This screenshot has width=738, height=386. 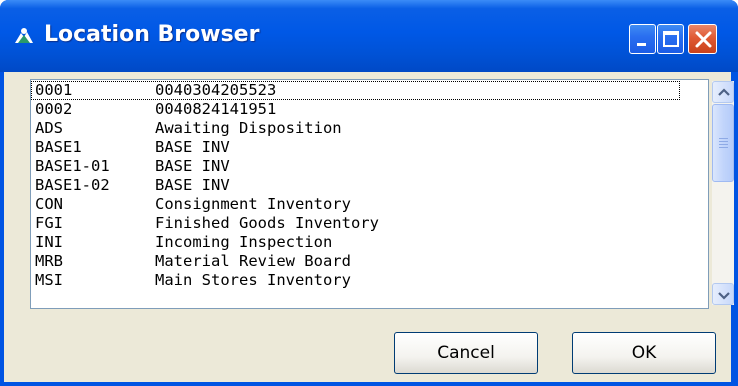 What do you see at coordinates (49, 204) in the screenshot?
I see `location-code: CON` at bounding box center [49, 204].